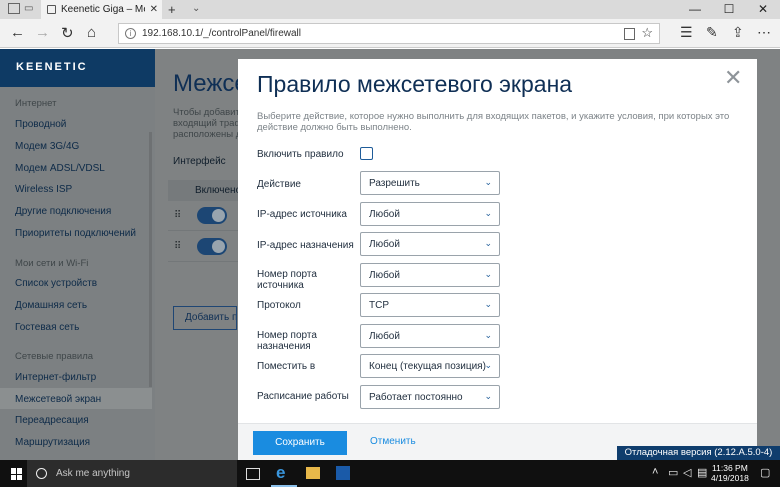  I want to click on interface-label: Интерфейс, so click(199, 161).